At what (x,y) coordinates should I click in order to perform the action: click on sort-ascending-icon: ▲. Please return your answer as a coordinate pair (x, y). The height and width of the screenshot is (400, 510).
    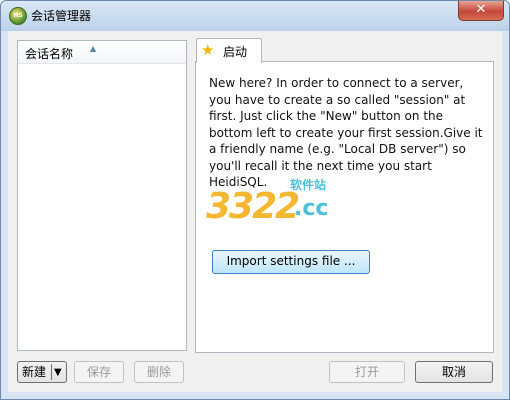
    Looking at the image, I should click on (93, 48).